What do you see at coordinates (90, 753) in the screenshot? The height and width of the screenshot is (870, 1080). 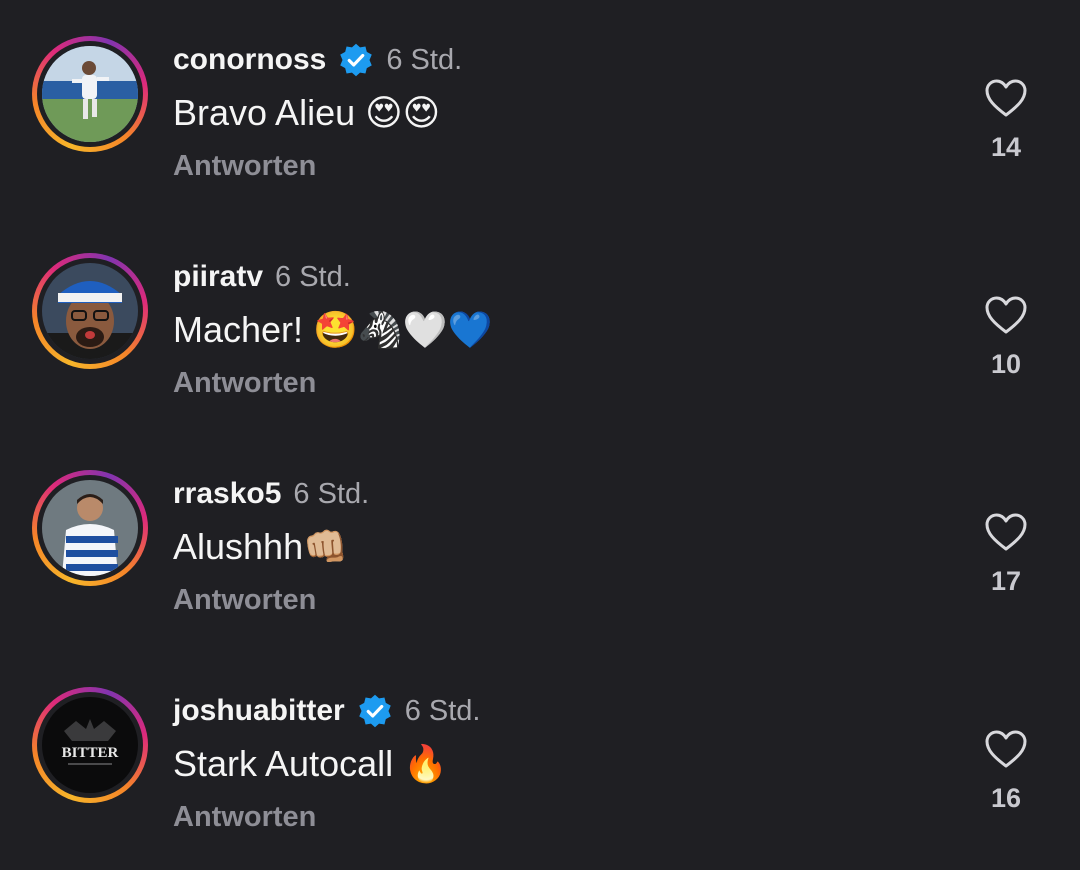 I see `bitter-logo-text: BITTER` at bounding box center [90, 753].